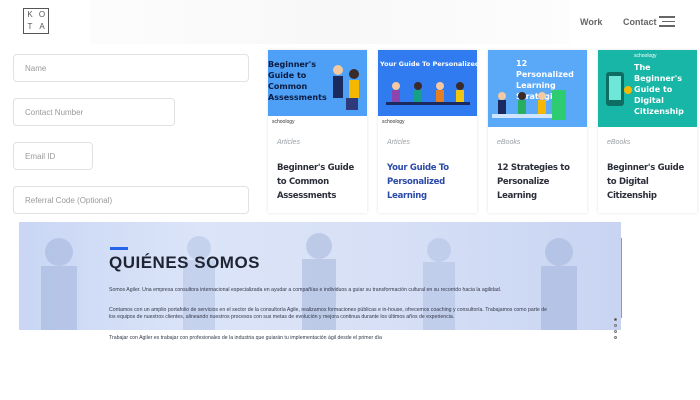  I want to click on logo-letter: K, so click(30, 14).